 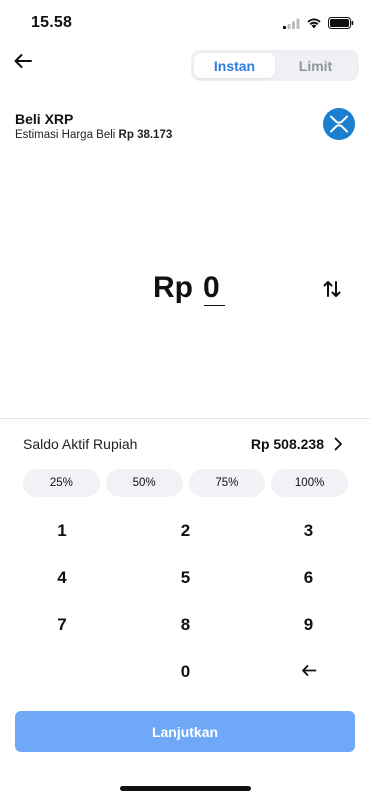 I want to click on tab-limit: Limit, so click(x=315, y=65).